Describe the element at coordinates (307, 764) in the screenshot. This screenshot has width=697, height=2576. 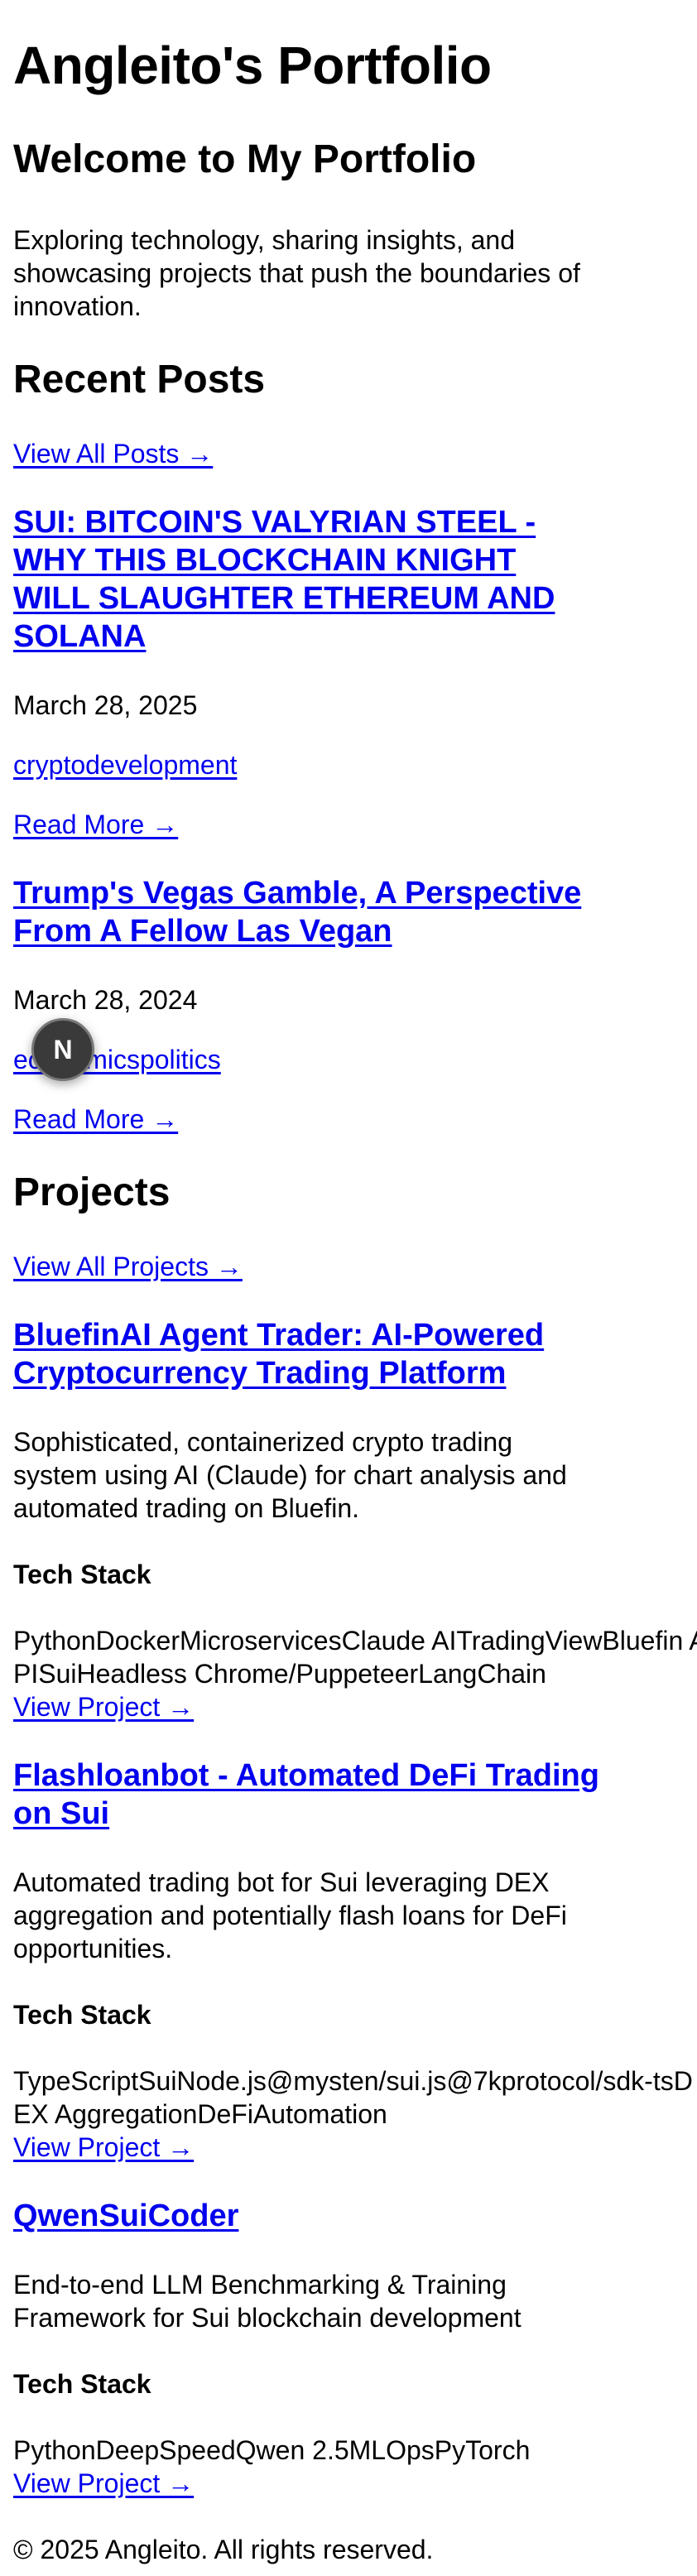
I see `post-tags-link: cryptodevelopment` at that location.